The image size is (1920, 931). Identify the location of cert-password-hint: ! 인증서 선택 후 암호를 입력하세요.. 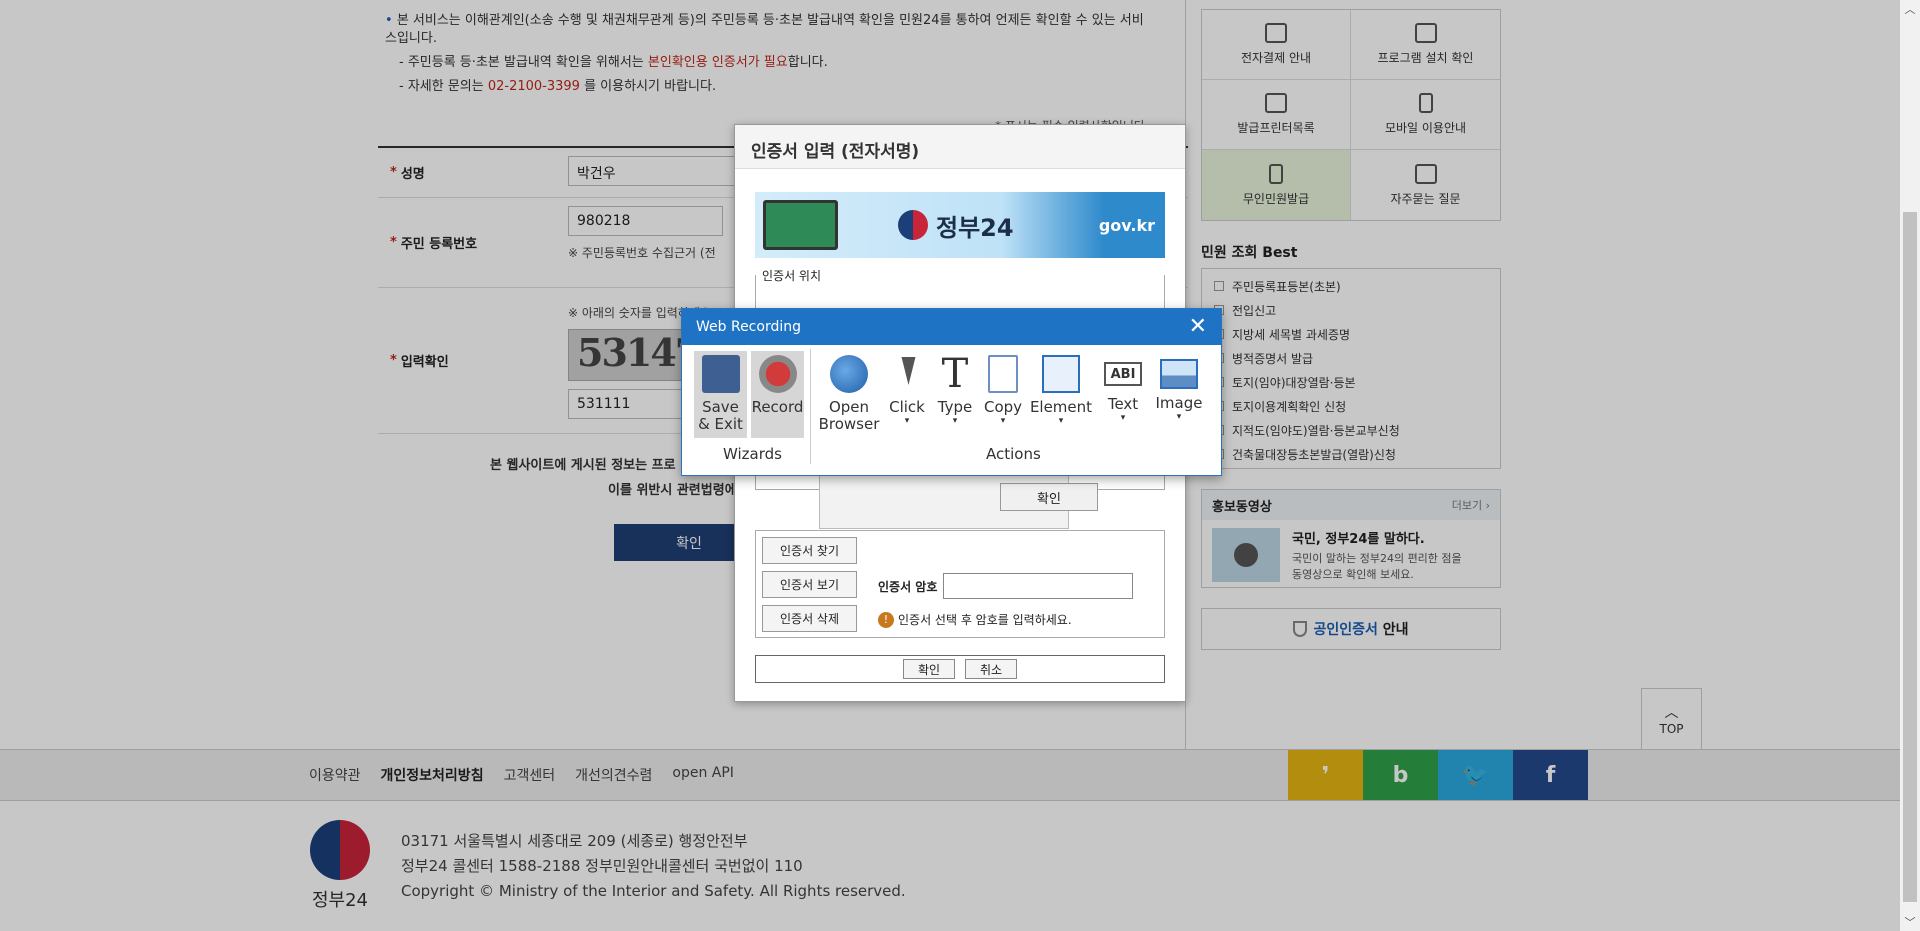
(975, 619).